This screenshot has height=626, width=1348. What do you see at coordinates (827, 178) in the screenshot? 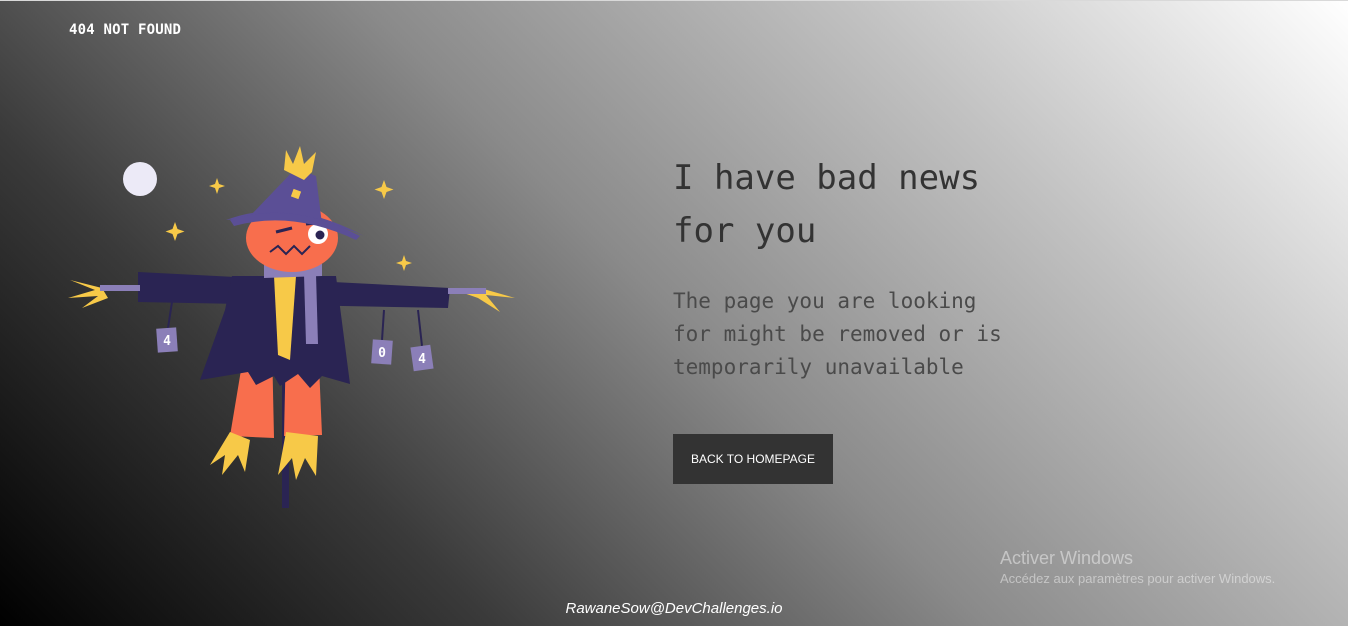
I see `headline-line-1: I have bad news` at bounding box center [827, 178].